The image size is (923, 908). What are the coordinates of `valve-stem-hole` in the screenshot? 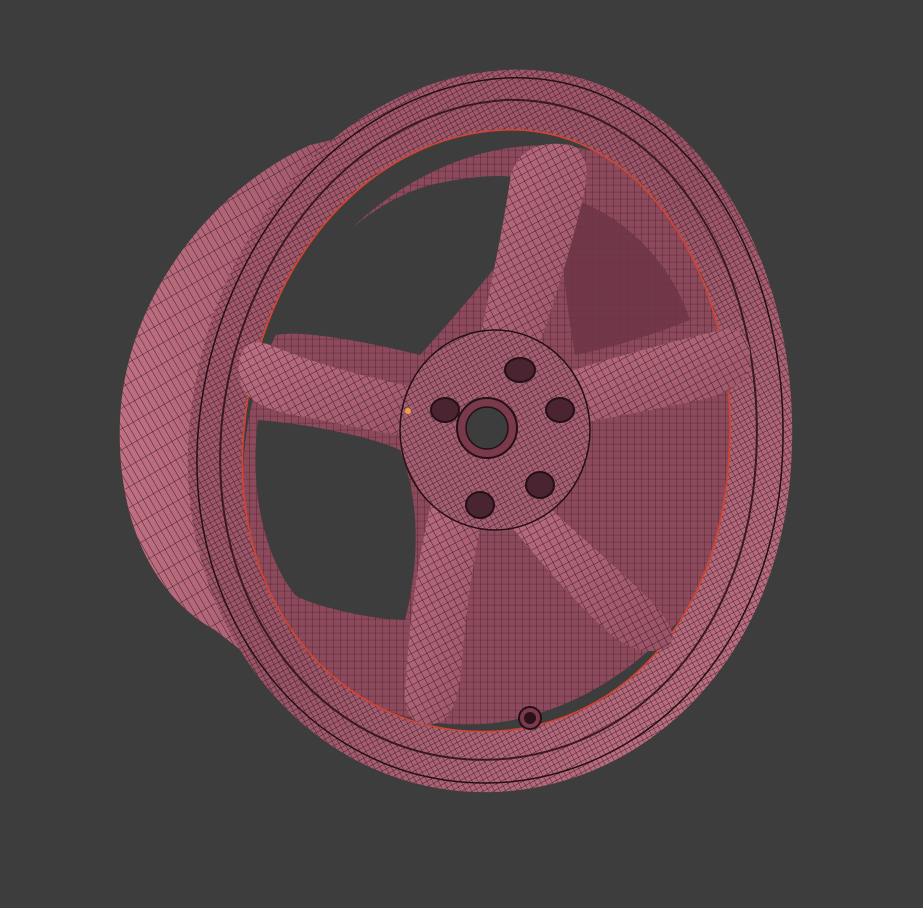 It's located at (530, 718).